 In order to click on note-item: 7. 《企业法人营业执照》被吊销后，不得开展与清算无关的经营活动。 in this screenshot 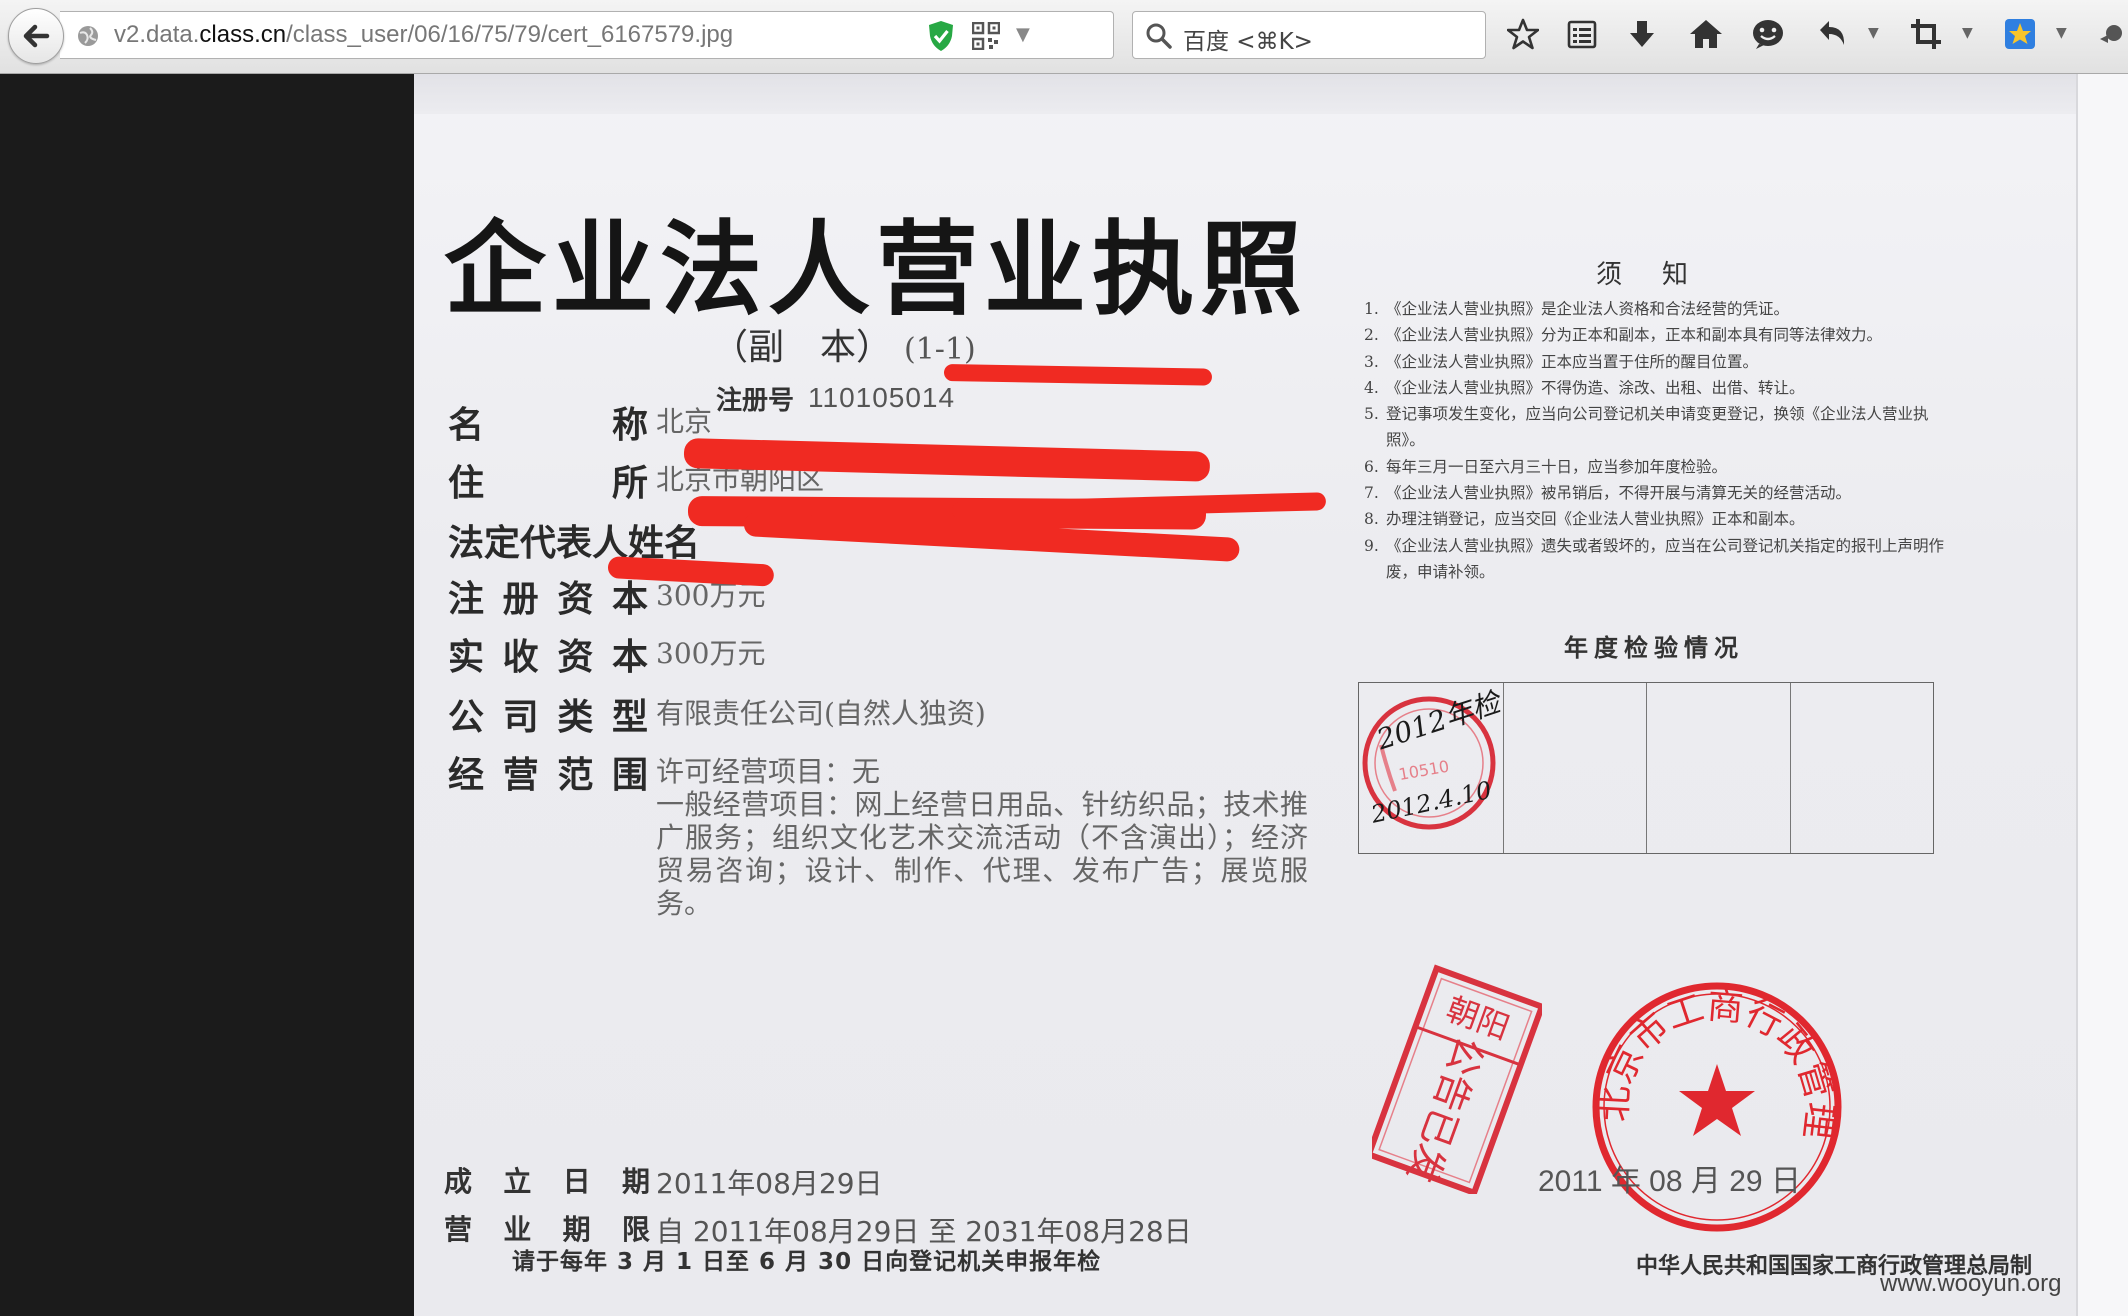, I will do `click(1651, 493)`.